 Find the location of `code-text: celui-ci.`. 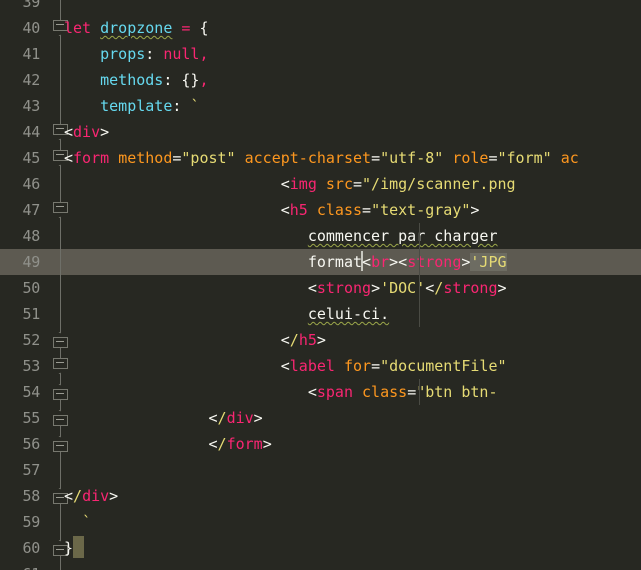

code-text: celui-ci. is located at coordinates (242, 314).